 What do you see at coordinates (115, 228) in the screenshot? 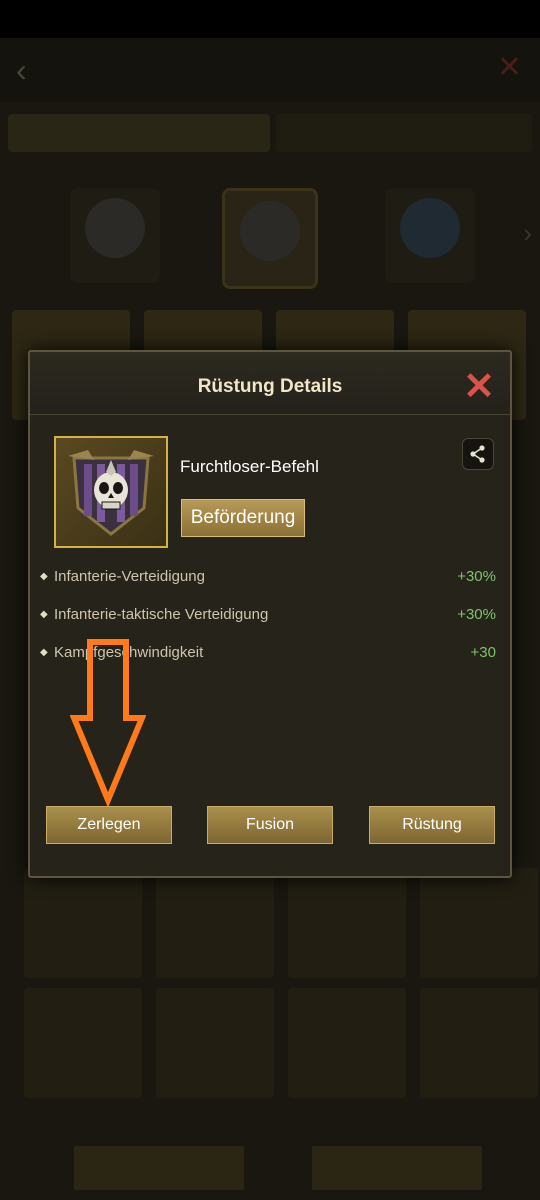
I see `helmet-icon` at bounding box center [115, 228].